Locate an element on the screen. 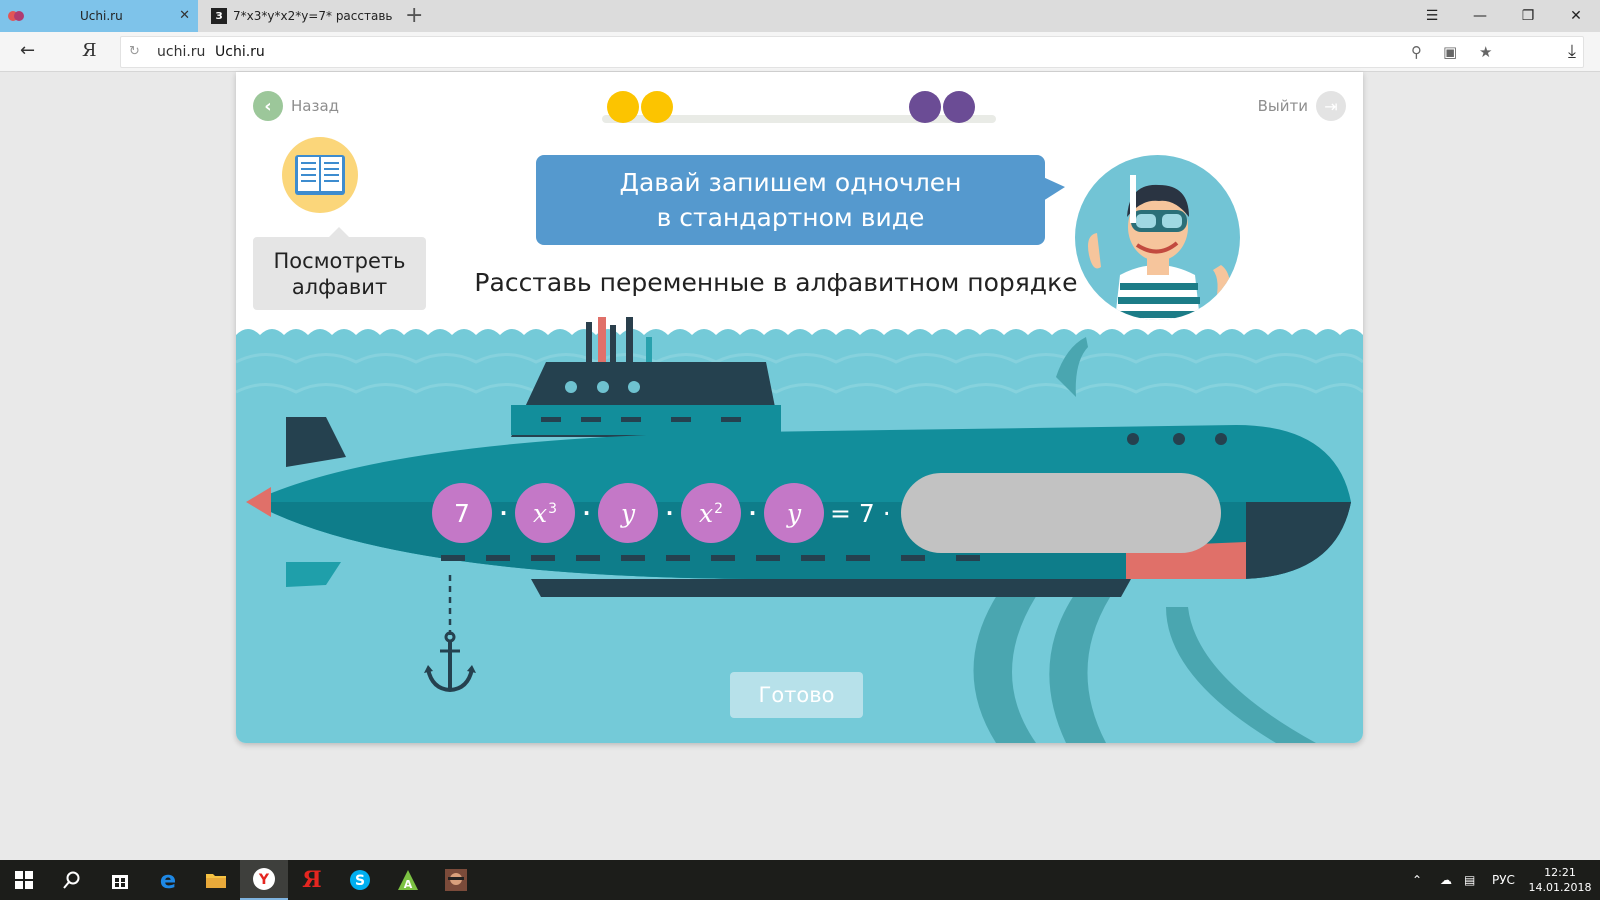  tab-uchi: Uchi.ru ✕ is located at coordinates (99, 16).